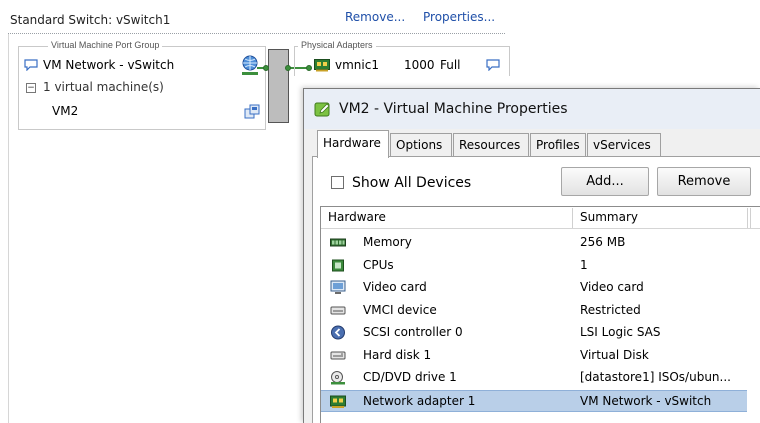  I want to click on hardware-name: CD/DVD drive 1, so click(410, 377).